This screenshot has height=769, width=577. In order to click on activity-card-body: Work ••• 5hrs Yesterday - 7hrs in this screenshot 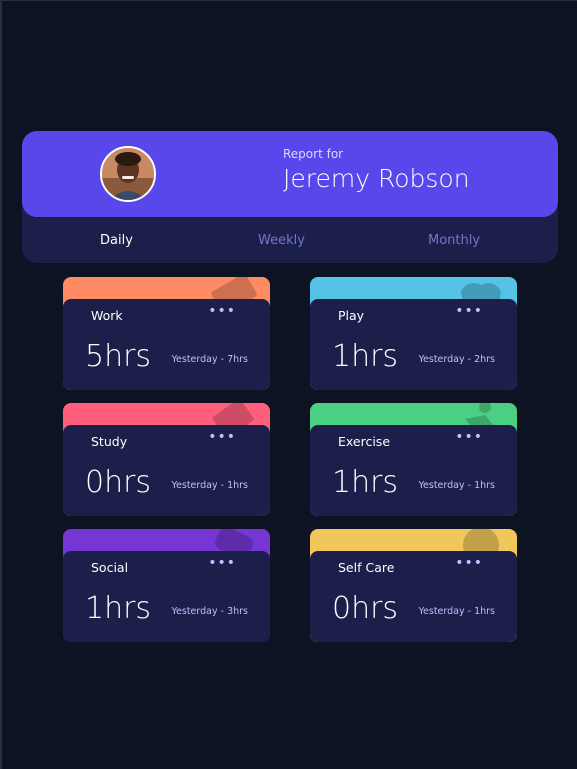, I will do `click(166, 344)`.